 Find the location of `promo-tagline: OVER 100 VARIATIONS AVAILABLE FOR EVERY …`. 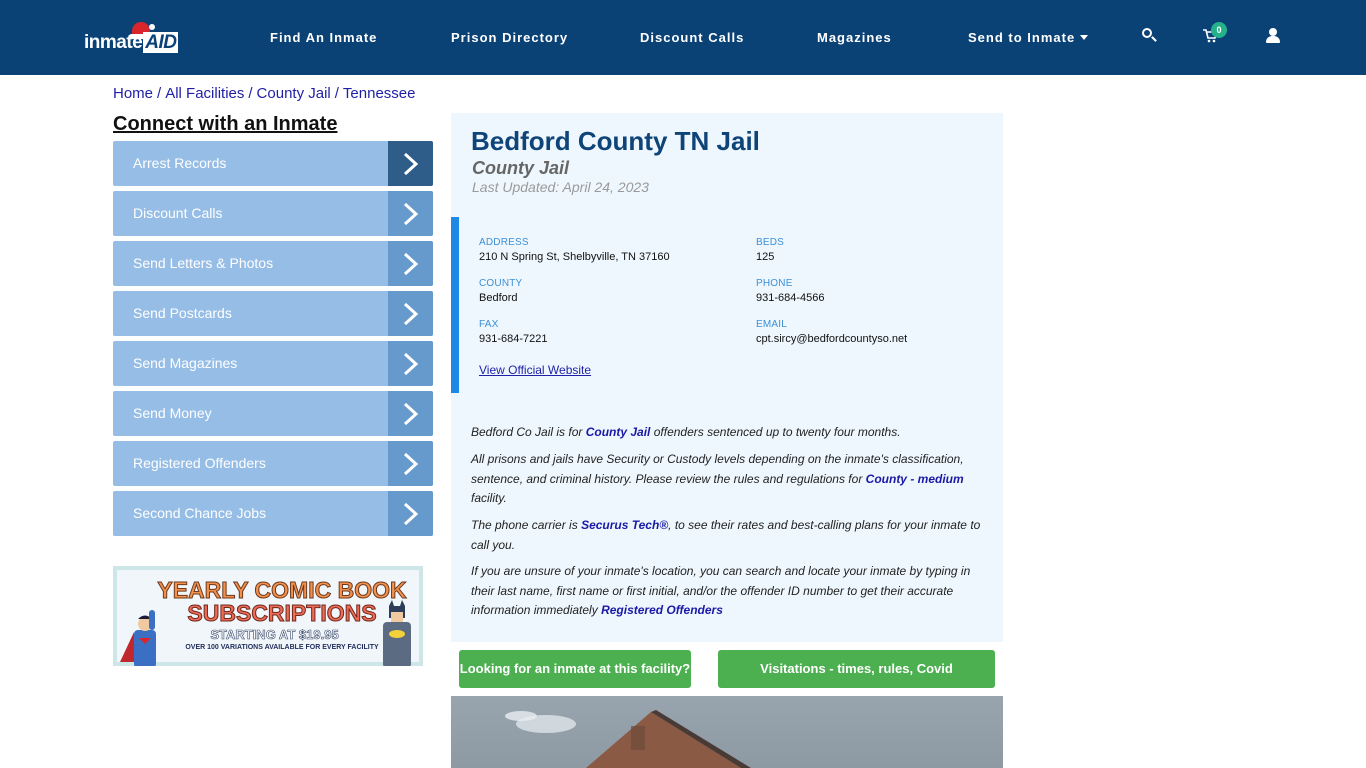

promo-tagline: OVER 100 VARIATIONS AVAILABLE FOR EVERY … is located at coordinates (282, 647).